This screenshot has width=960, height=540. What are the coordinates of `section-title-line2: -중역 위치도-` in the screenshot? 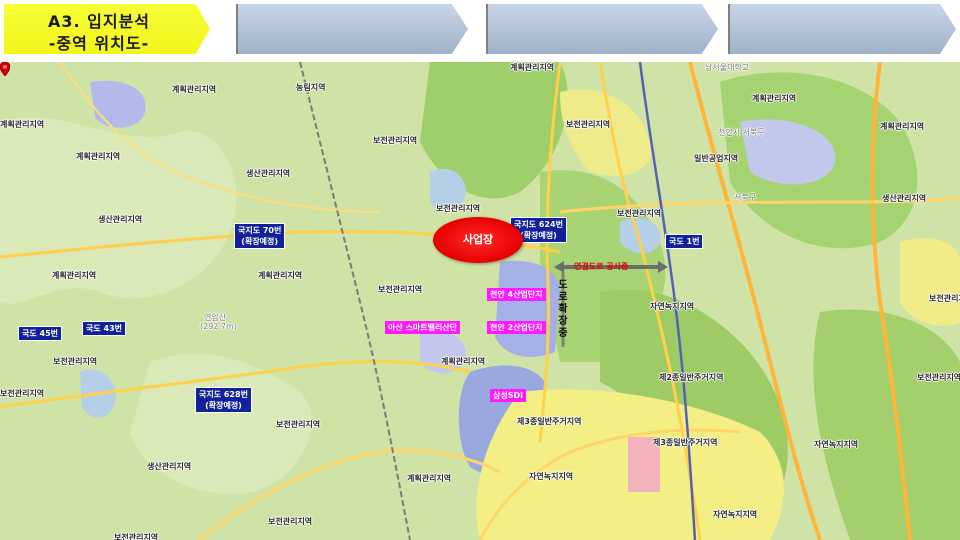 It's located at (99, 43).